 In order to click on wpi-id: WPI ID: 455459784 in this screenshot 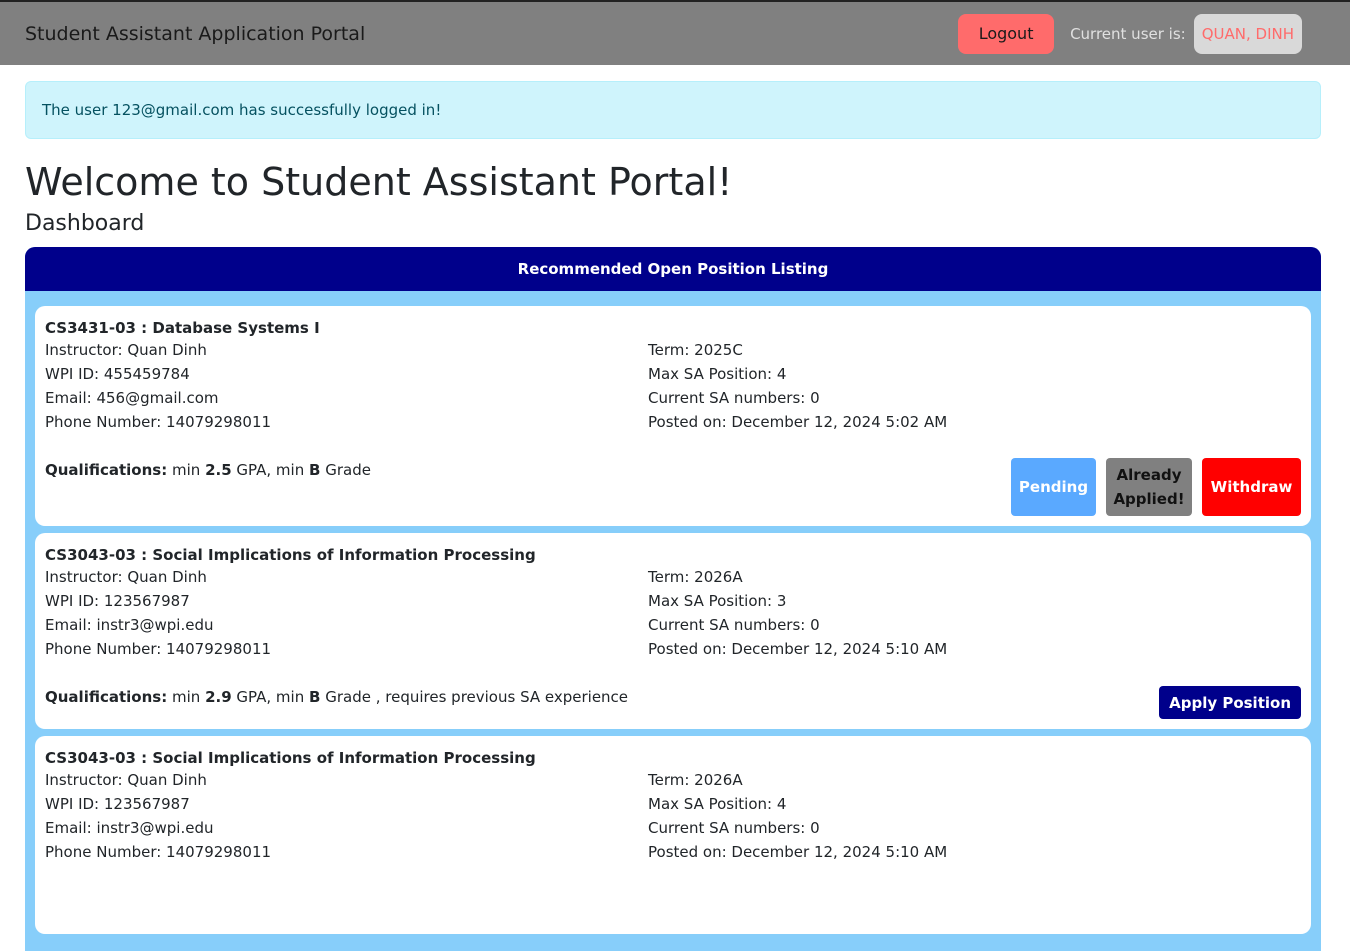, I will do `click(117, 374)`.